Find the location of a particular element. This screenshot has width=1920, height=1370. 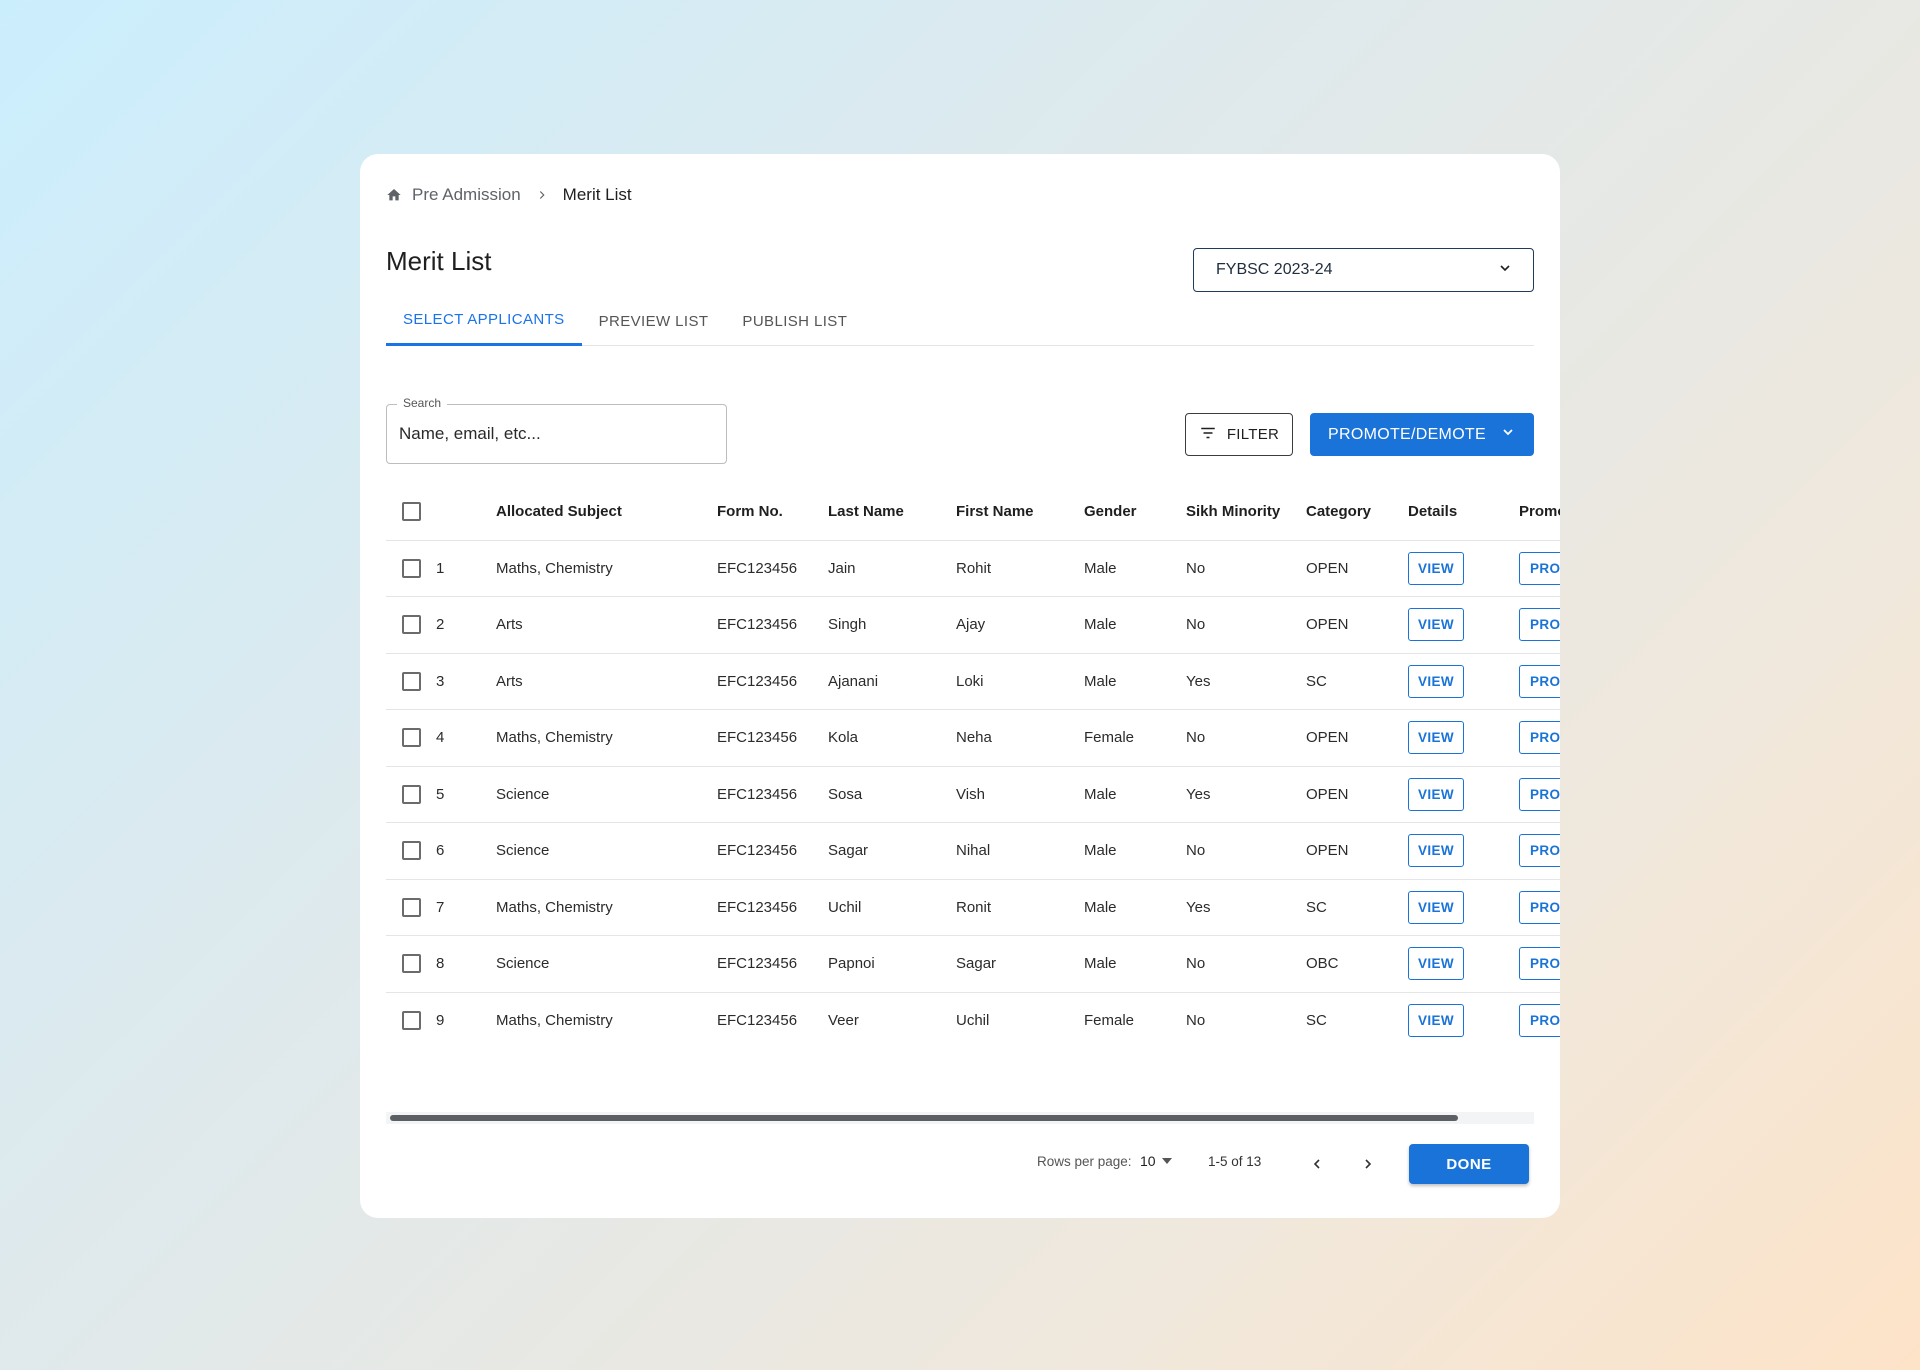

breadcrumb: Pre Admission Merit List is located at coordinates (509, 195).